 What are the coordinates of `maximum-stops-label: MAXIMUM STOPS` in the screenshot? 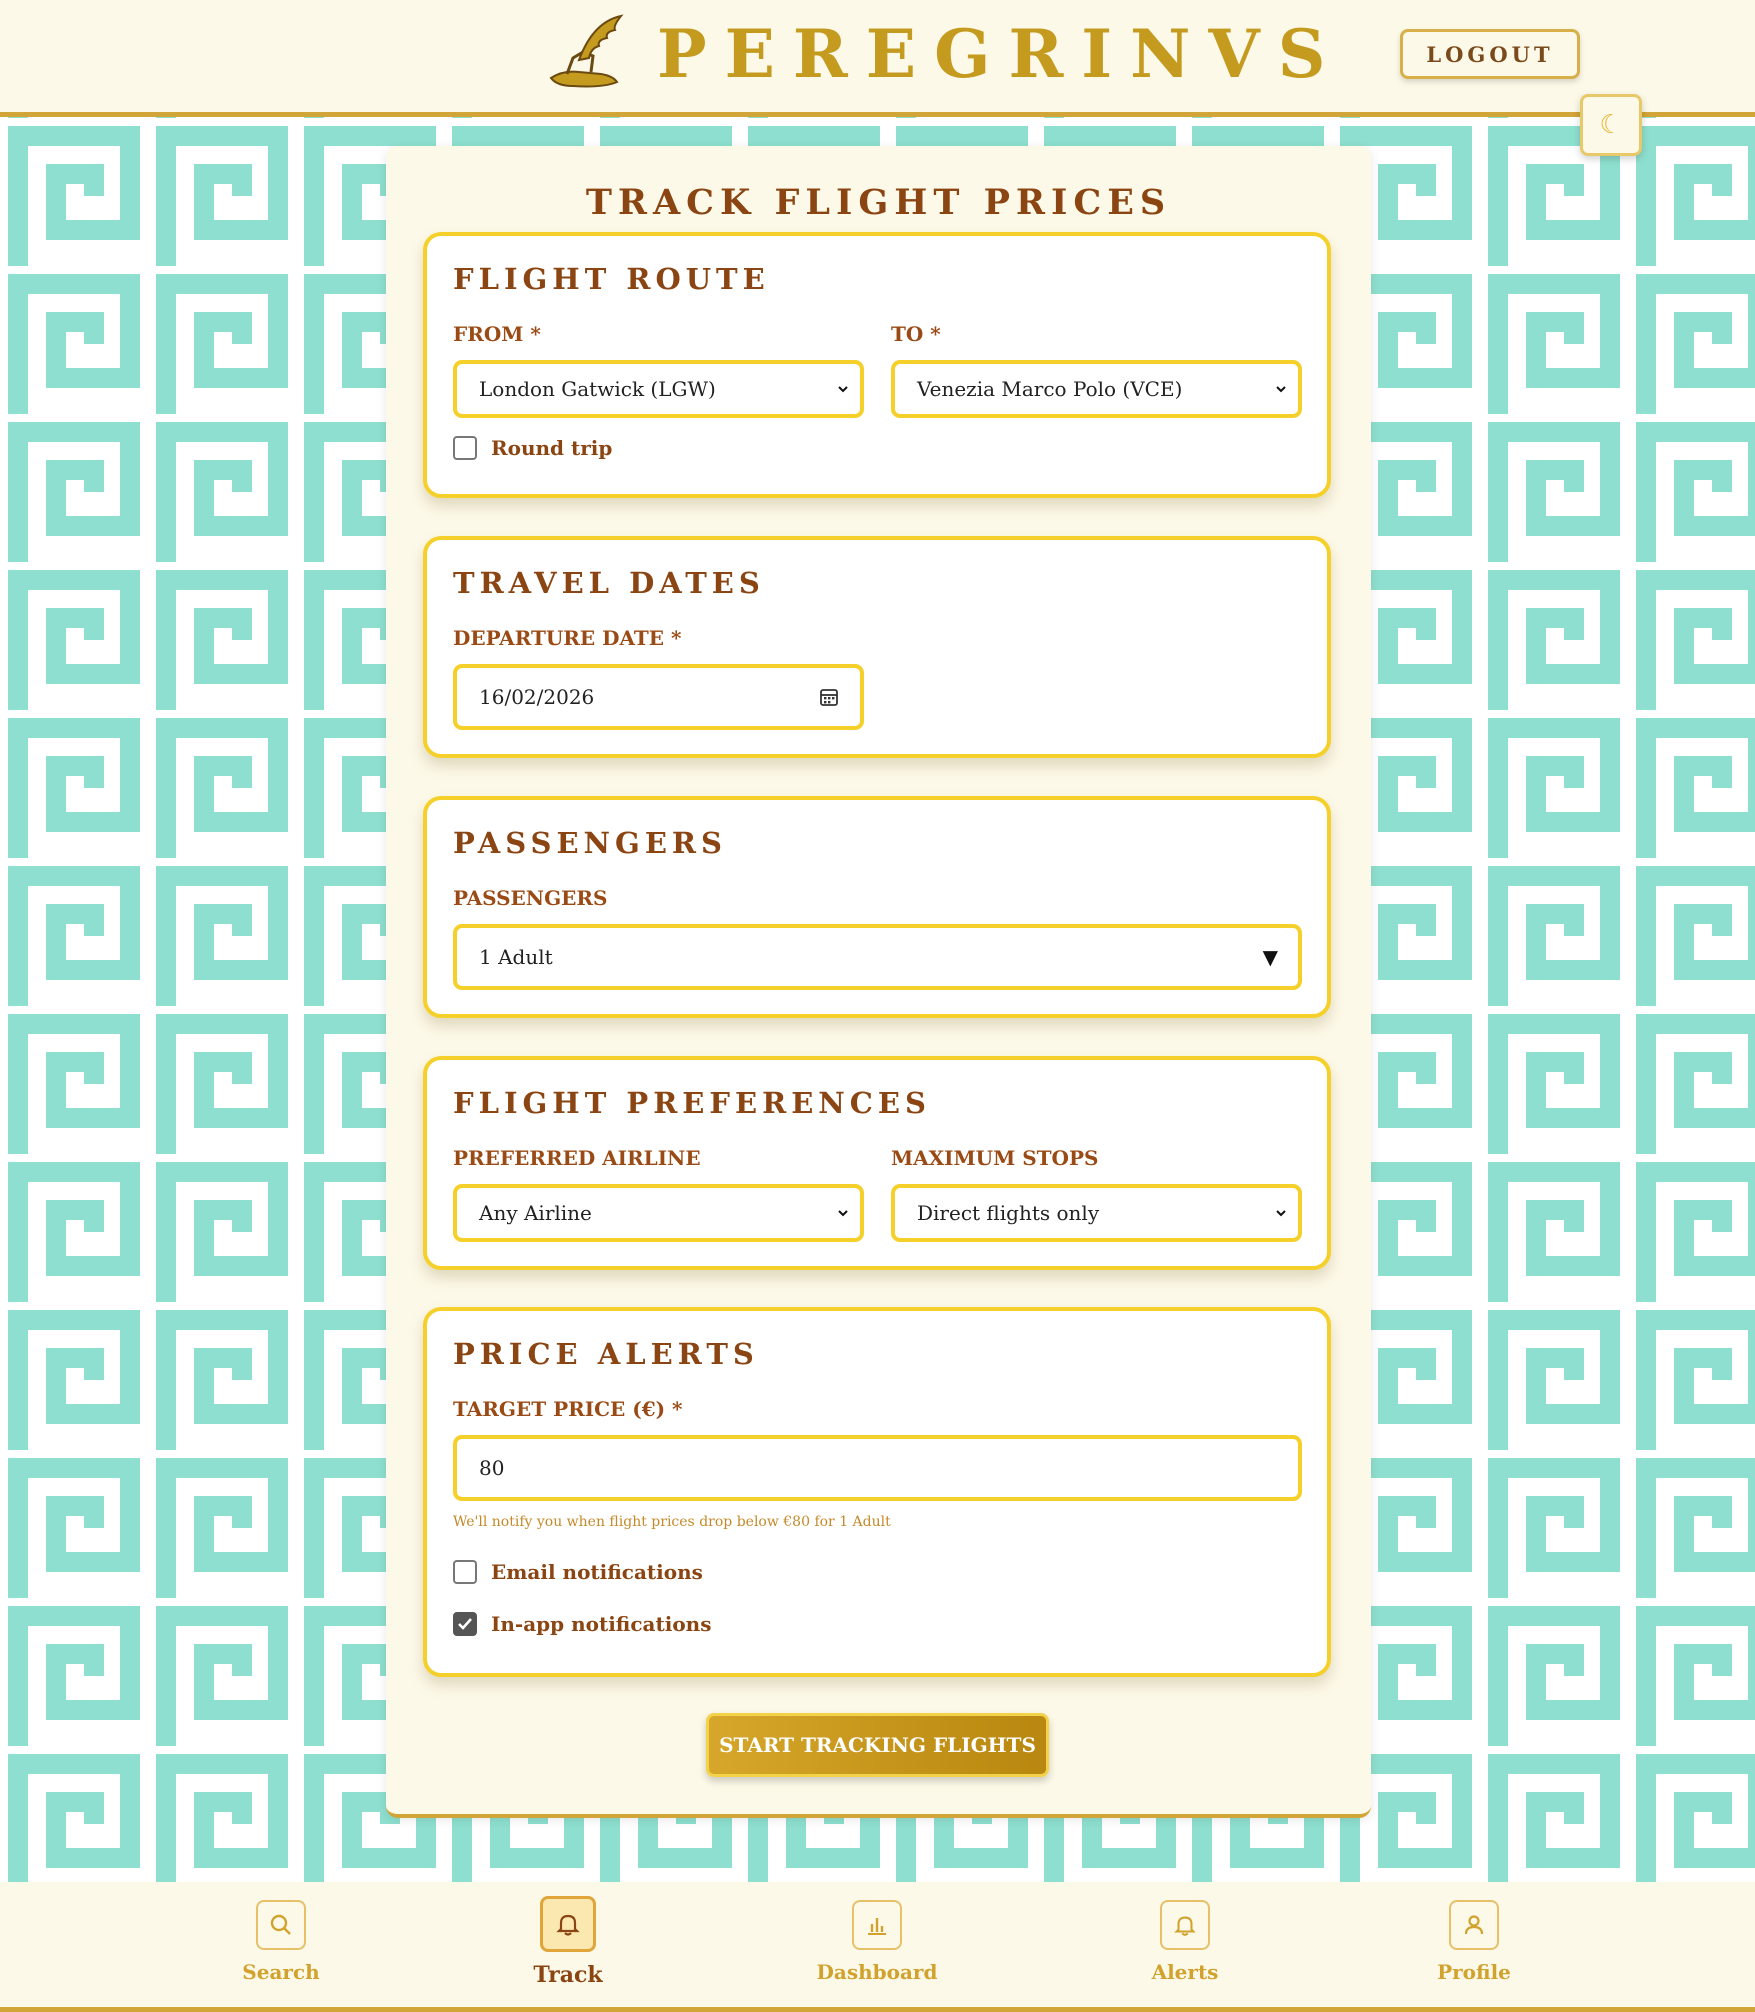 It's located at (995, 1158).